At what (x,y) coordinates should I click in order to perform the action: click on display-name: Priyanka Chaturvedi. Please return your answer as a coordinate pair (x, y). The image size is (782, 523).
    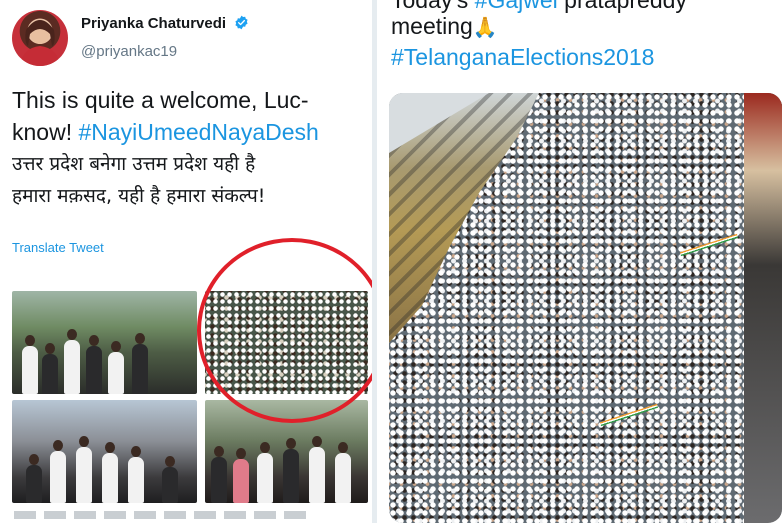
    Looking at the image, I should click on (165, 23).